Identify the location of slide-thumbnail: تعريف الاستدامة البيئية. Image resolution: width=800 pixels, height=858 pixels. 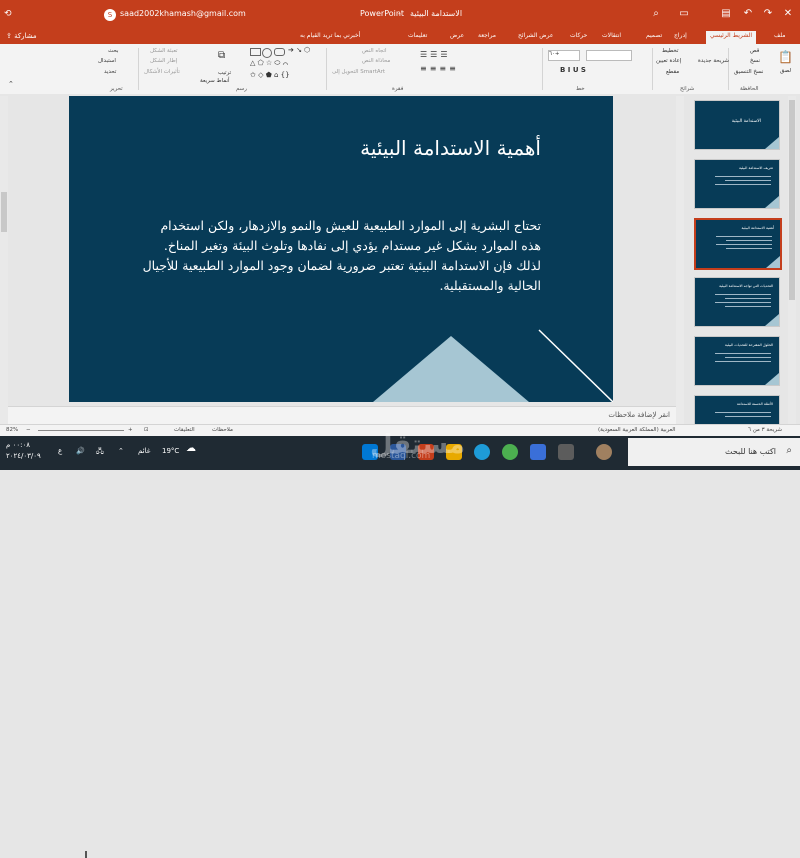
(737, 184).